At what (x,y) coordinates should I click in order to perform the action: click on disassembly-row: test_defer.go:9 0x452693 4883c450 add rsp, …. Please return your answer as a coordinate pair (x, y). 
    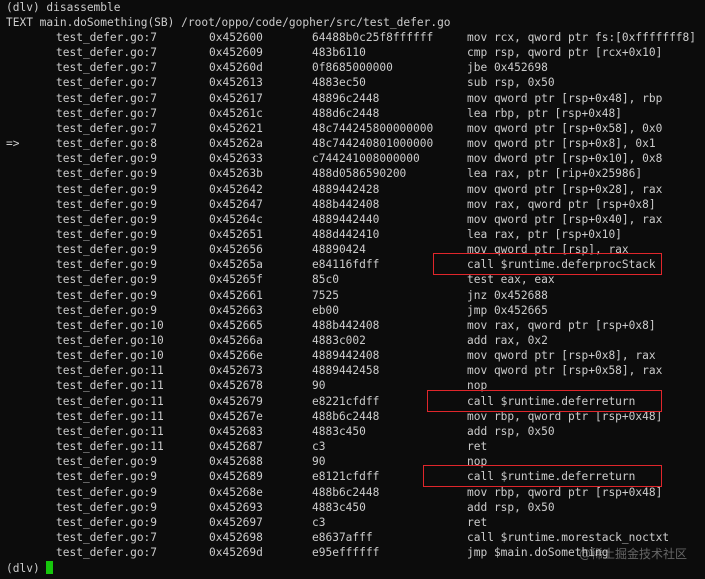
    Looking at the image, I should click on (352, 507).